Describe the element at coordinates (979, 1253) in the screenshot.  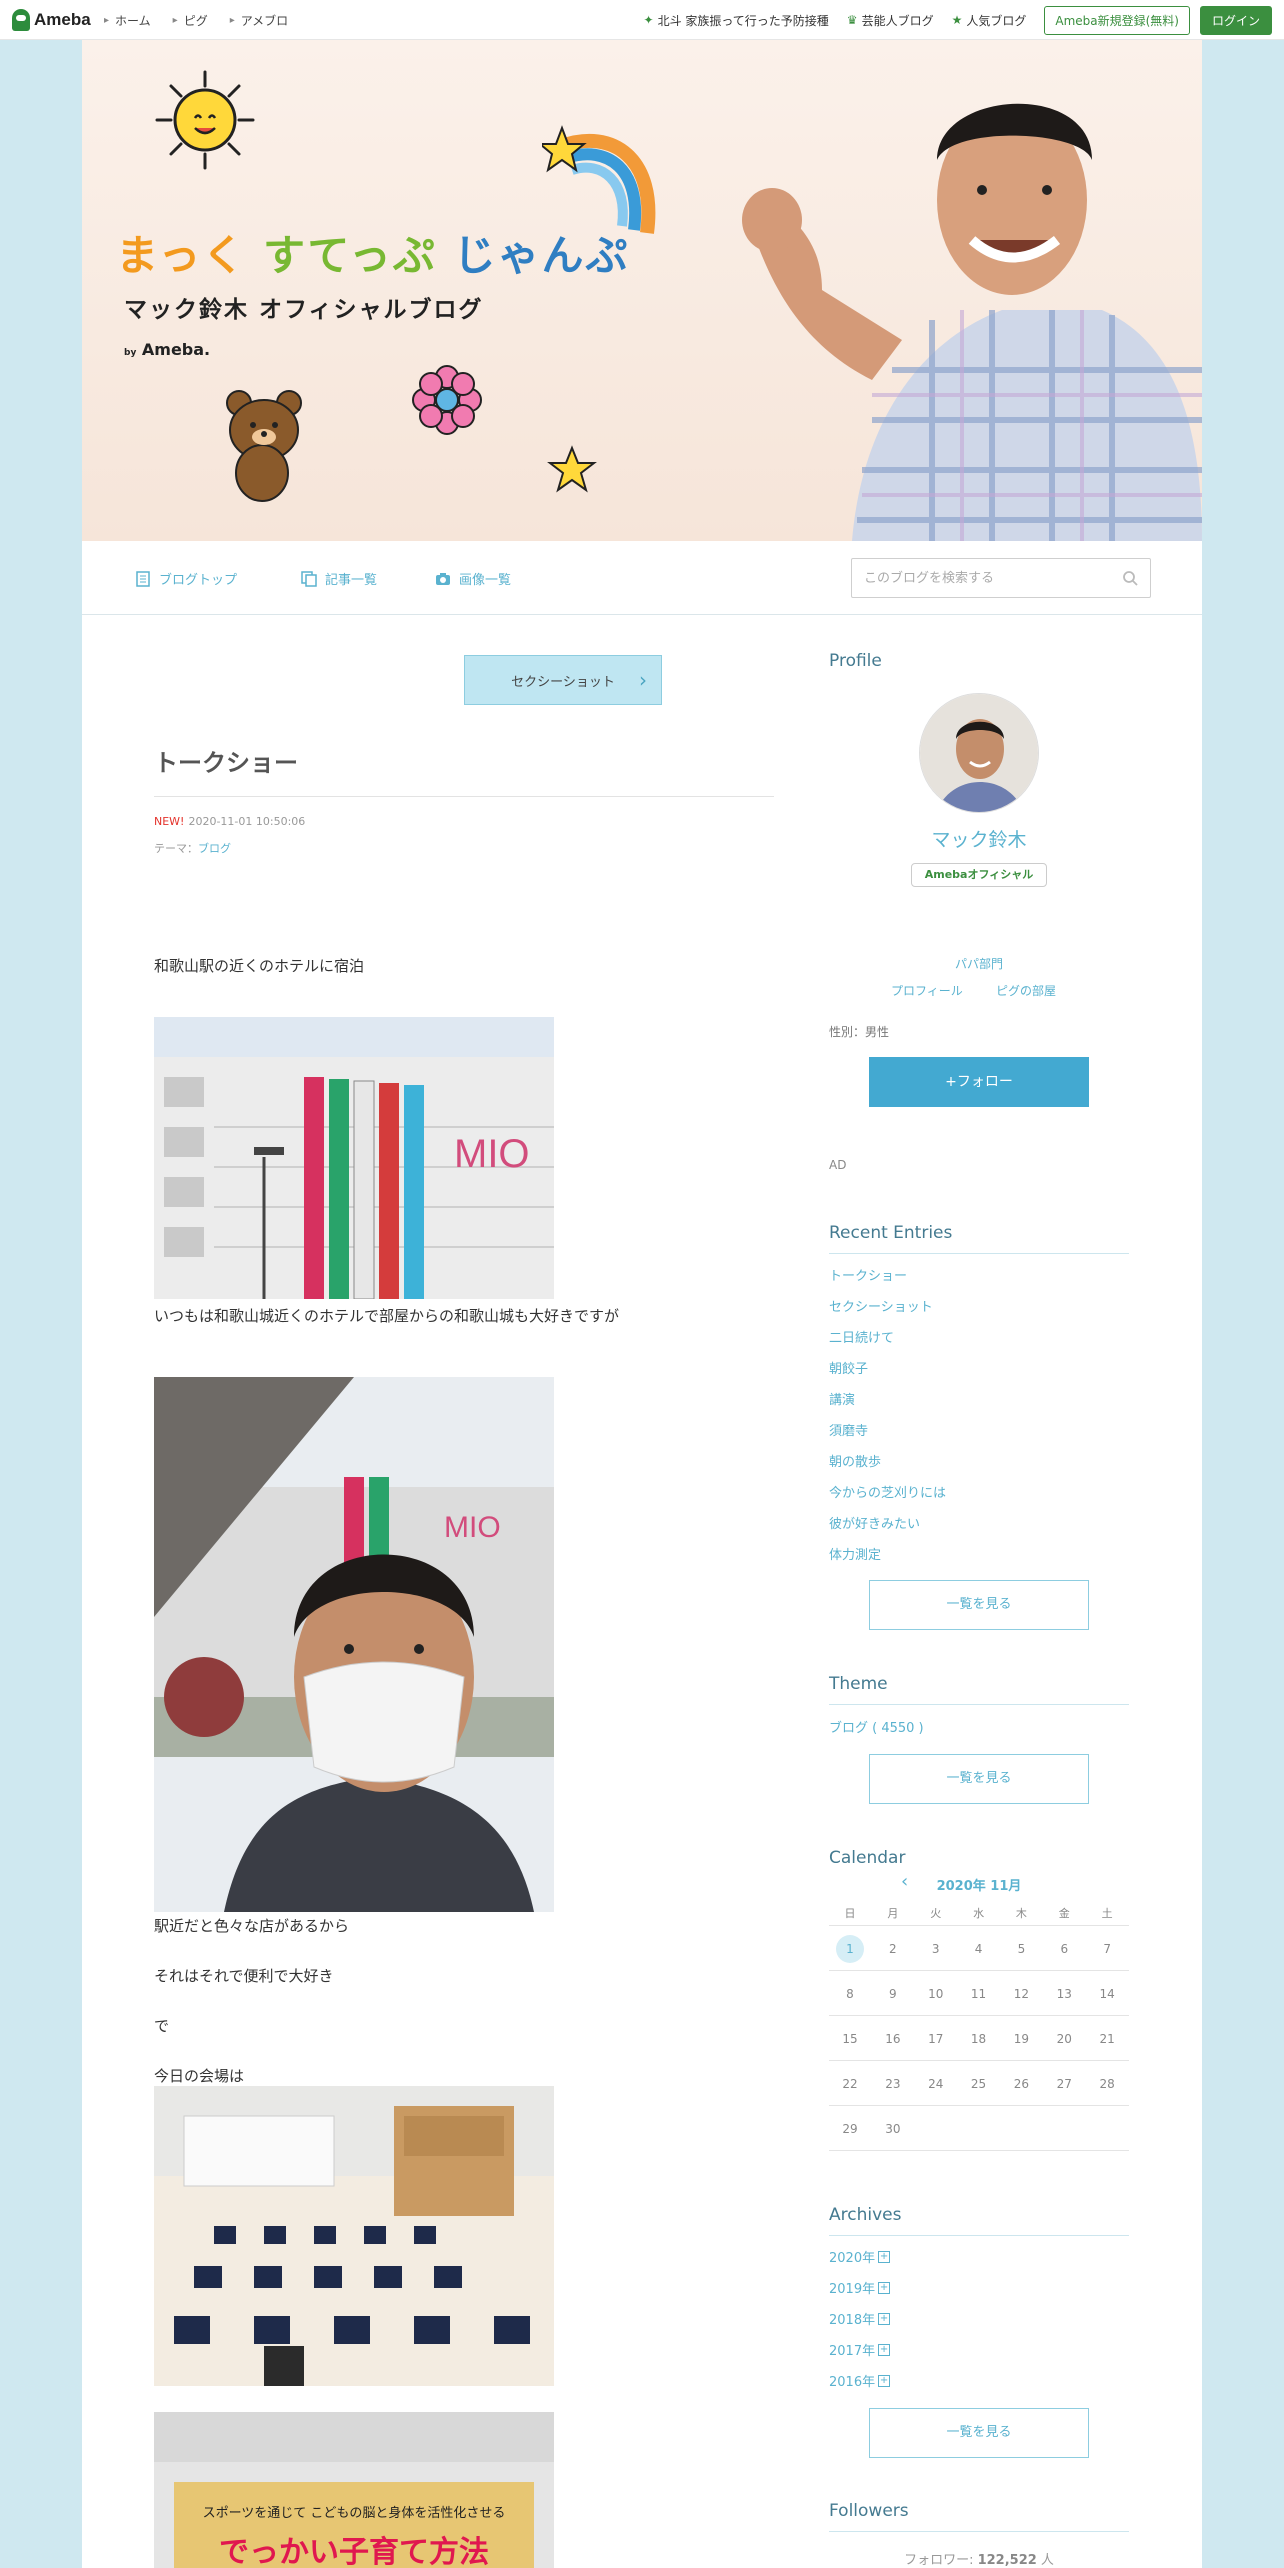
I see `divider` at that location.